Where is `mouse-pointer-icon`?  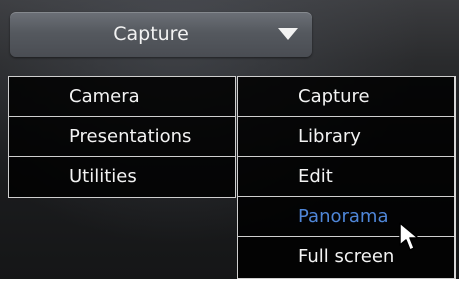
mouse-pointer-icon is located at coordinates (409, 236).